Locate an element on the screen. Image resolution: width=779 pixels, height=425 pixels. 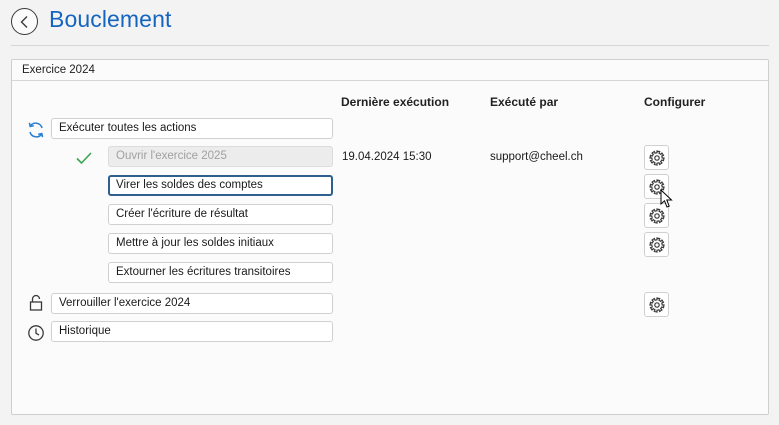
header-divider is located at coordinates (390, 45).